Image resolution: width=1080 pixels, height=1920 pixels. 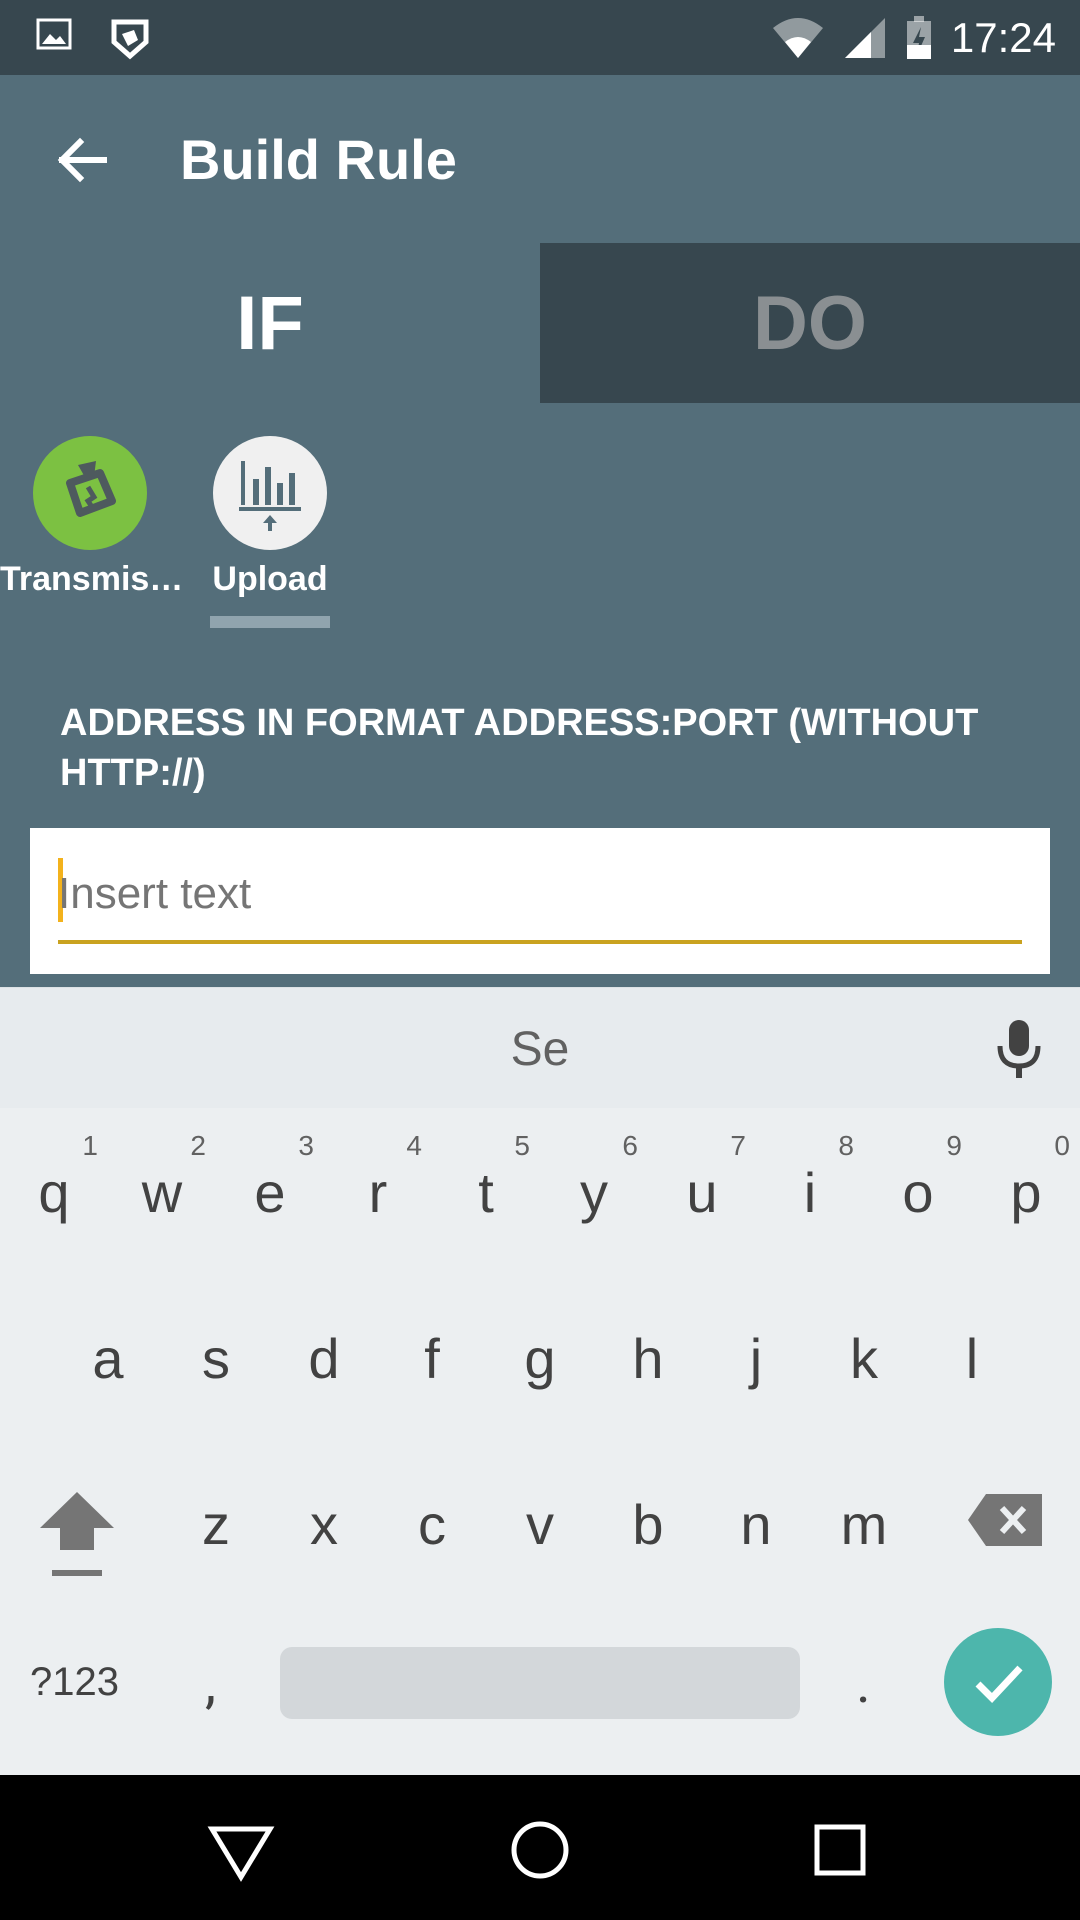 I want to click on status-bar: 17:24, so click(x=540, y=37).